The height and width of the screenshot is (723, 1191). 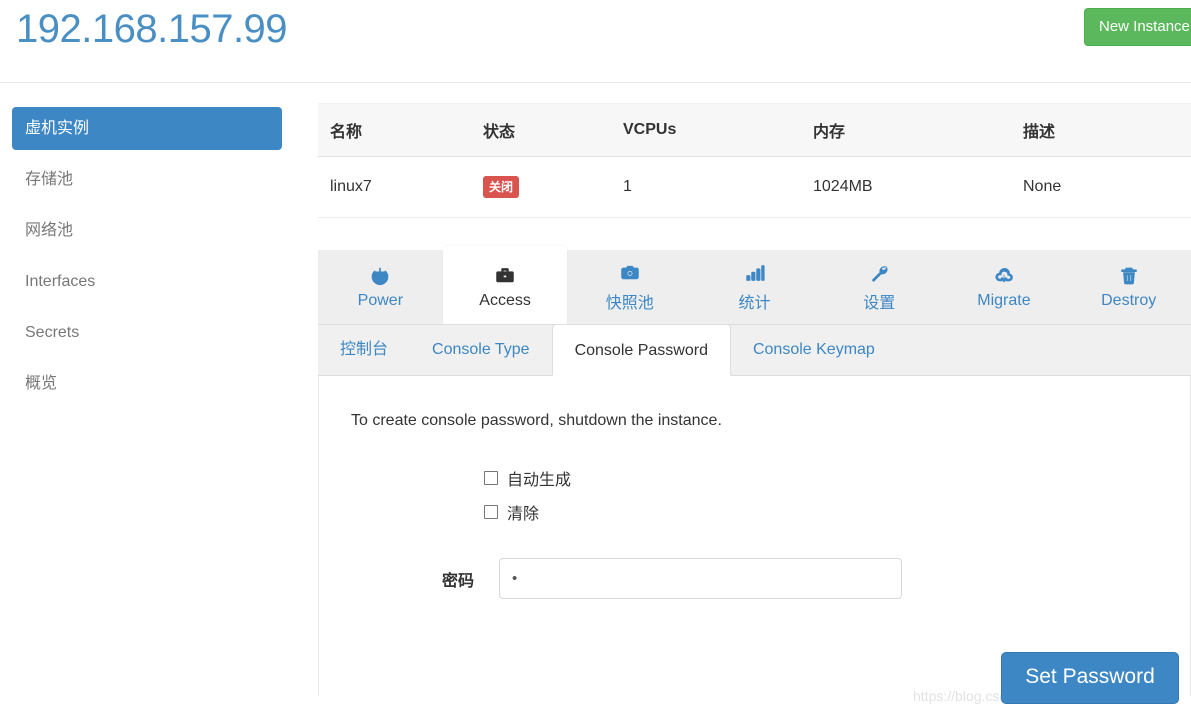 What do you see at coordinates (400, 187) in the screenshot?
I see `cell-instance-name: linux7` at bounding box center [400, 187].